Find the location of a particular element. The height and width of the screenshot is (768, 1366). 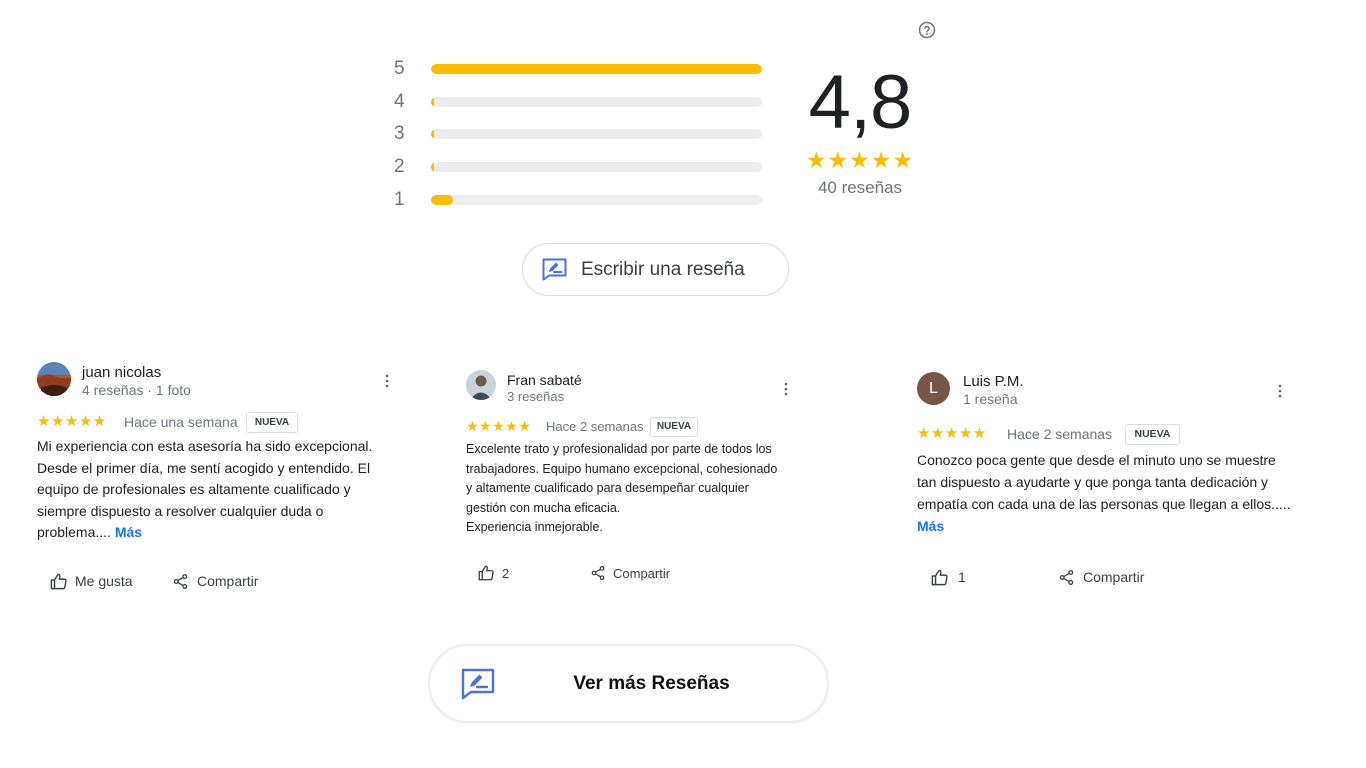

average-stars: ★★★★★ is located at coordinates (860, 160).